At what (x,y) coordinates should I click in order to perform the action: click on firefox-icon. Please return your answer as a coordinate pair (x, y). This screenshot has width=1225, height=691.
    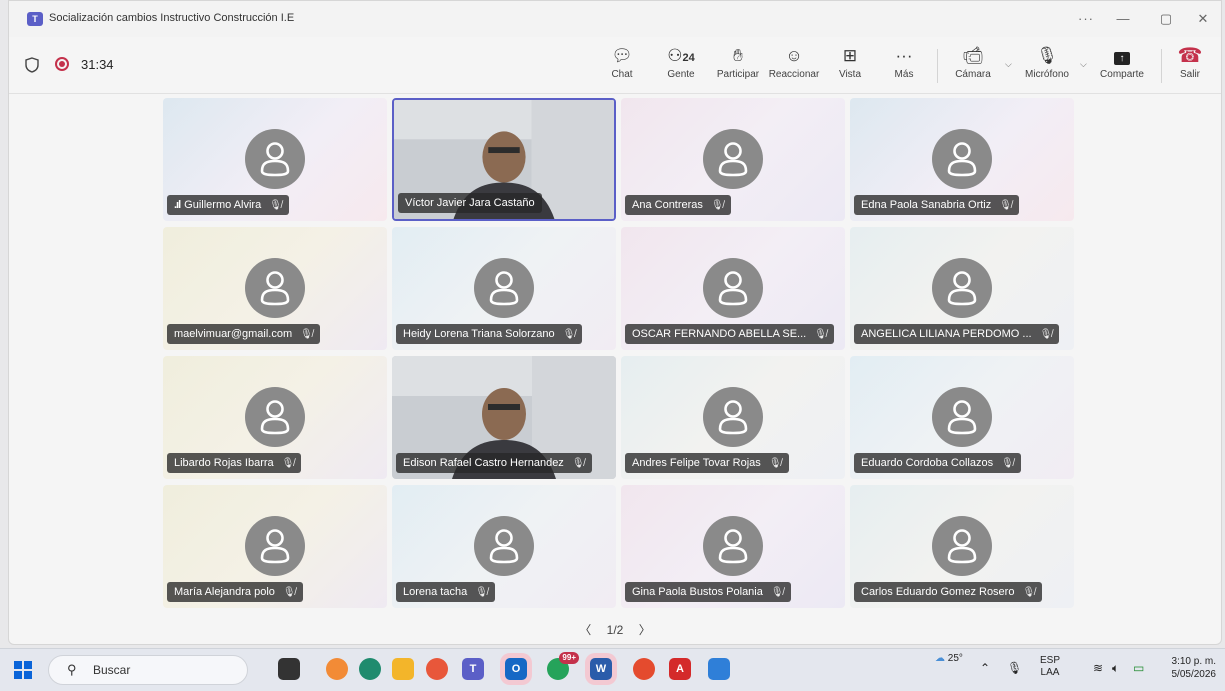
    Looking at the image, I should click on (437, 669).